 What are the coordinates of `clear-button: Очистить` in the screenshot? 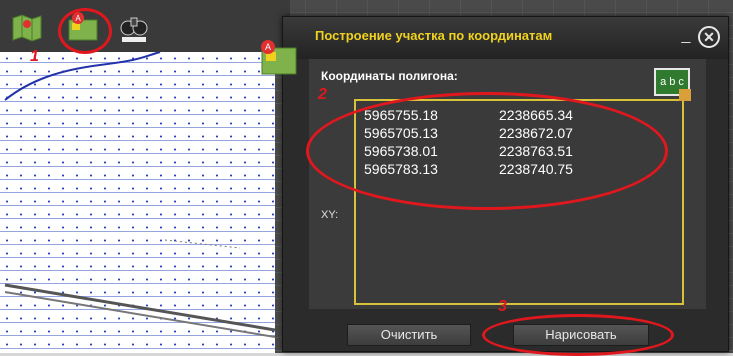 It's located at (409, 335).